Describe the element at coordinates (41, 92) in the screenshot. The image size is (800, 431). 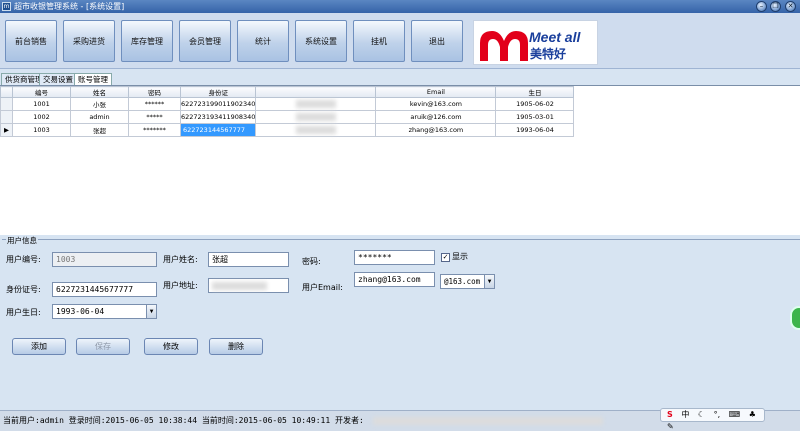
I see `column-header-id: 编号` at that location.